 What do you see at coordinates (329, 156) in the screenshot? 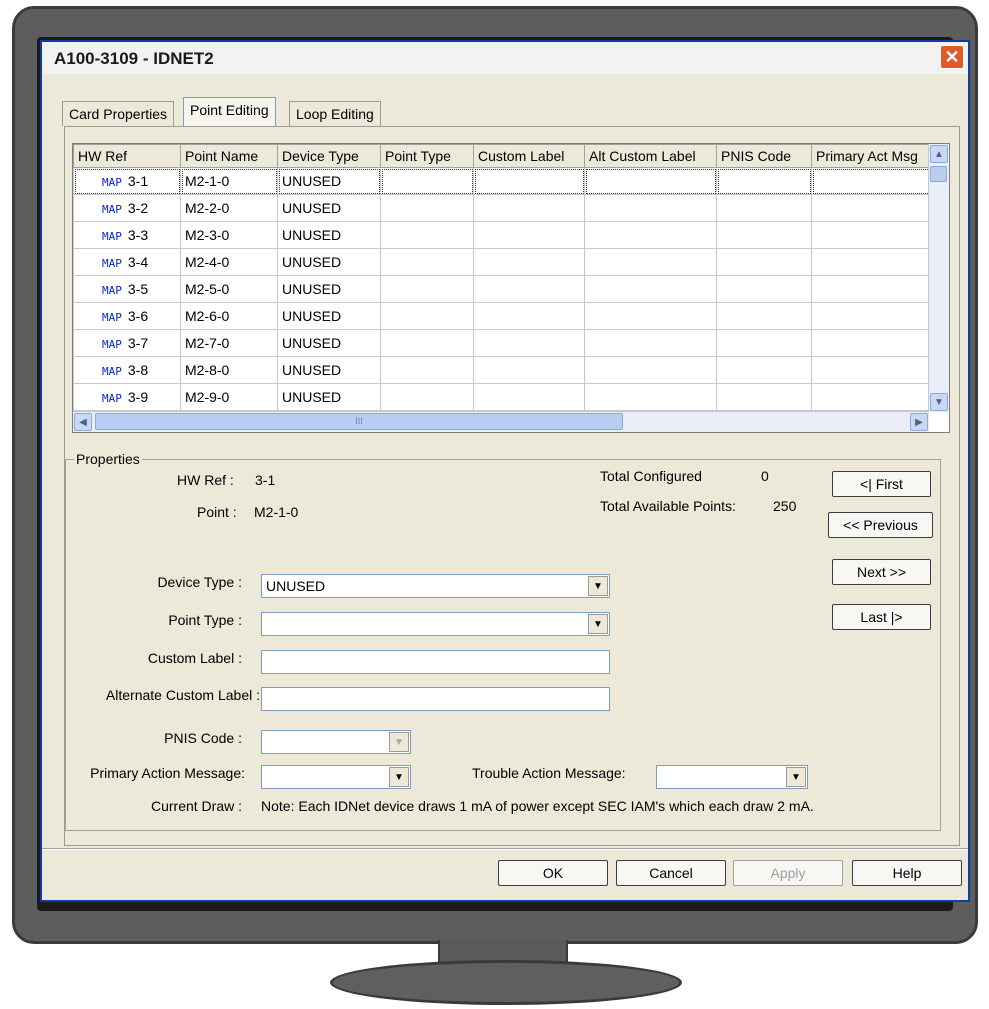
I see `col-device-type: Device Type` at bounding box center [329, 156].